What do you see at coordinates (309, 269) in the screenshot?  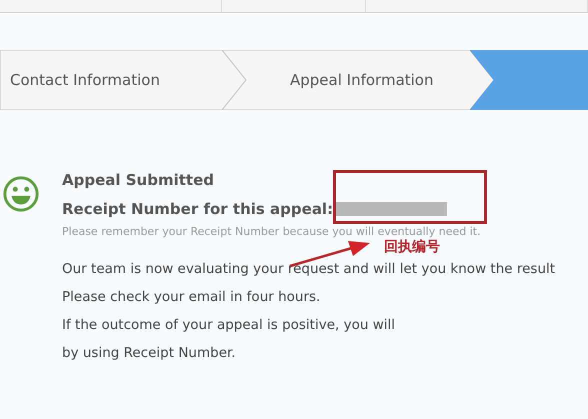 I see `message-line: Our team is now evaluating your request and will let you know the result` at bounding box center [309, 269].